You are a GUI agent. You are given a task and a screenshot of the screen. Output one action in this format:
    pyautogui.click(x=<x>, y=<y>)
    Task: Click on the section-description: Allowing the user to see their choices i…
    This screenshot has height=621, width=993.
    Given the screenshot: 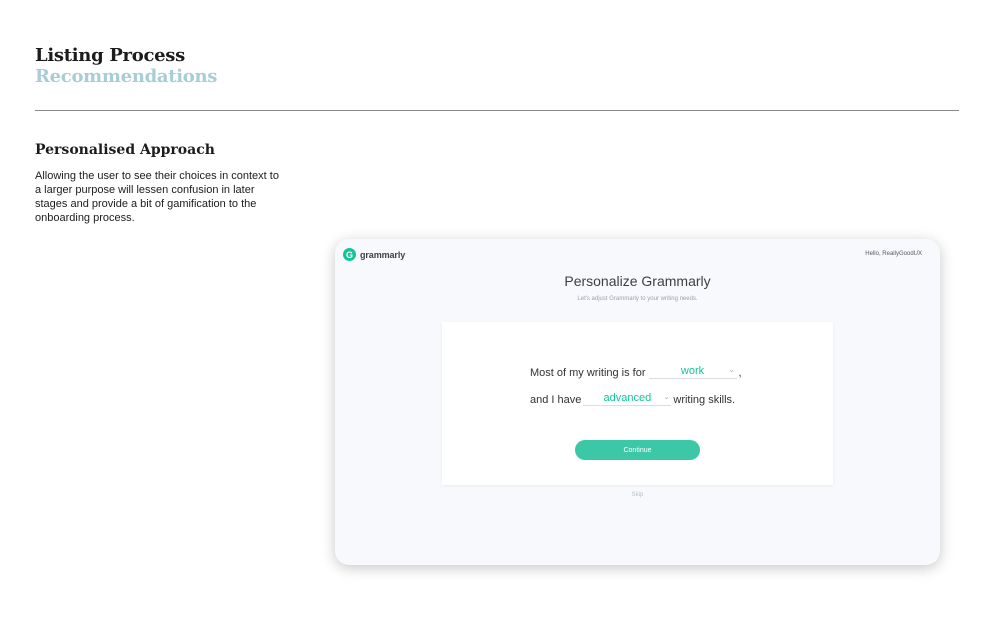 What is the action you would take?
    pyautogui.click(x=157, y=197)
    